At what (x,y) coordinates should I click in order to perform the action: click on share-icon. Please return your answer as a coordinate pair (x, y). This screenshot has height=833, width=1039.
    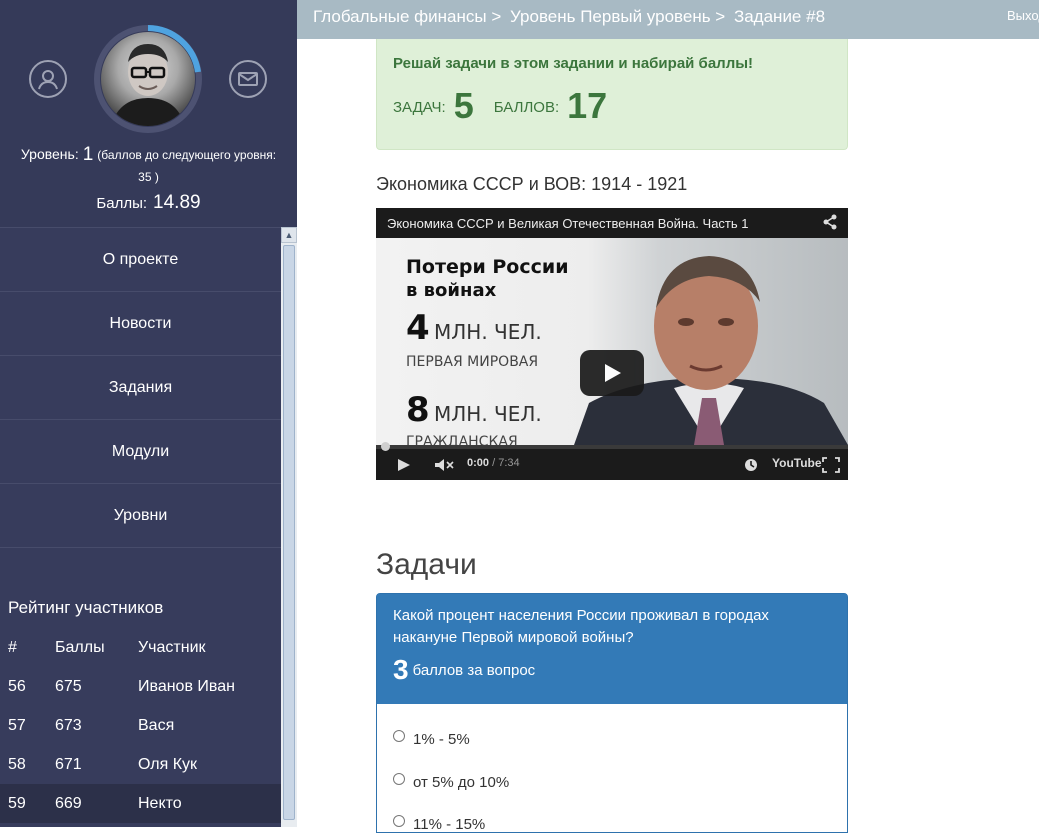
    Looking at the image, I should click on (830, 223).